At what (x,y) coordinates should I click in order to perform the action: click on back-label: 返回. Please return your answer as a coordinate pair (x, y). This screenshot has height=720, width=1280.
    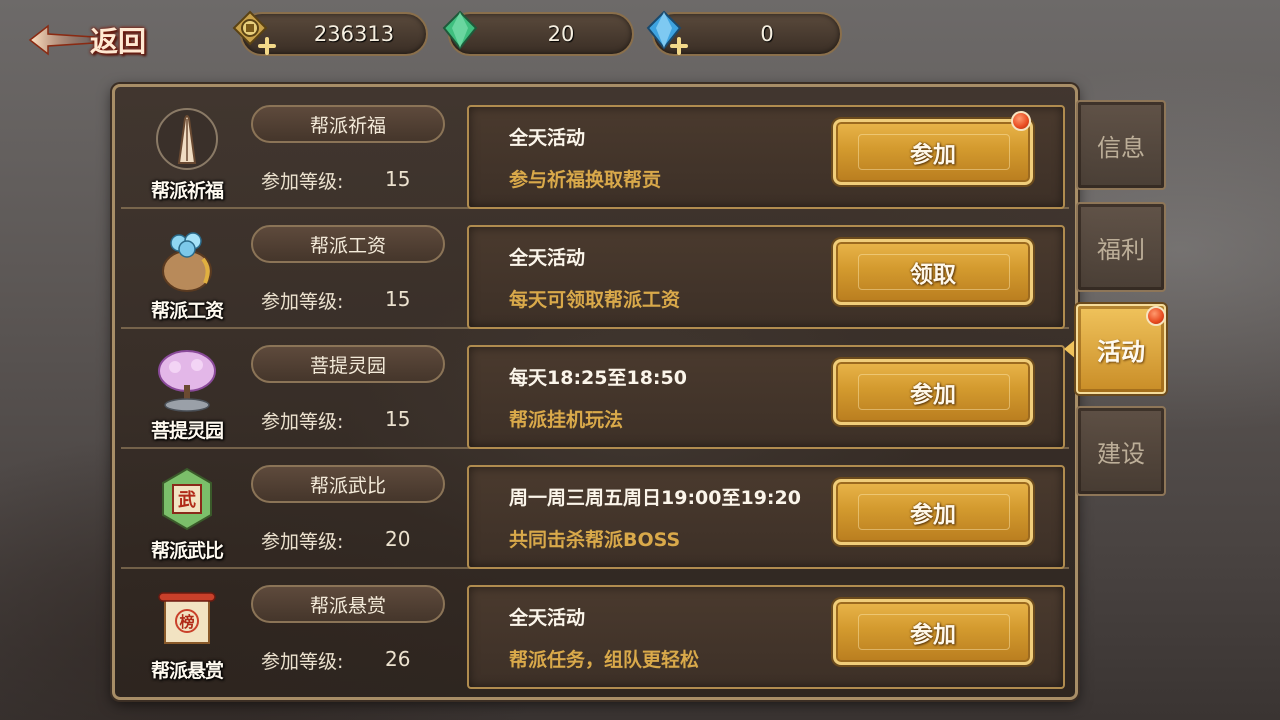
    Looking at the image, I should click on (118, 41).